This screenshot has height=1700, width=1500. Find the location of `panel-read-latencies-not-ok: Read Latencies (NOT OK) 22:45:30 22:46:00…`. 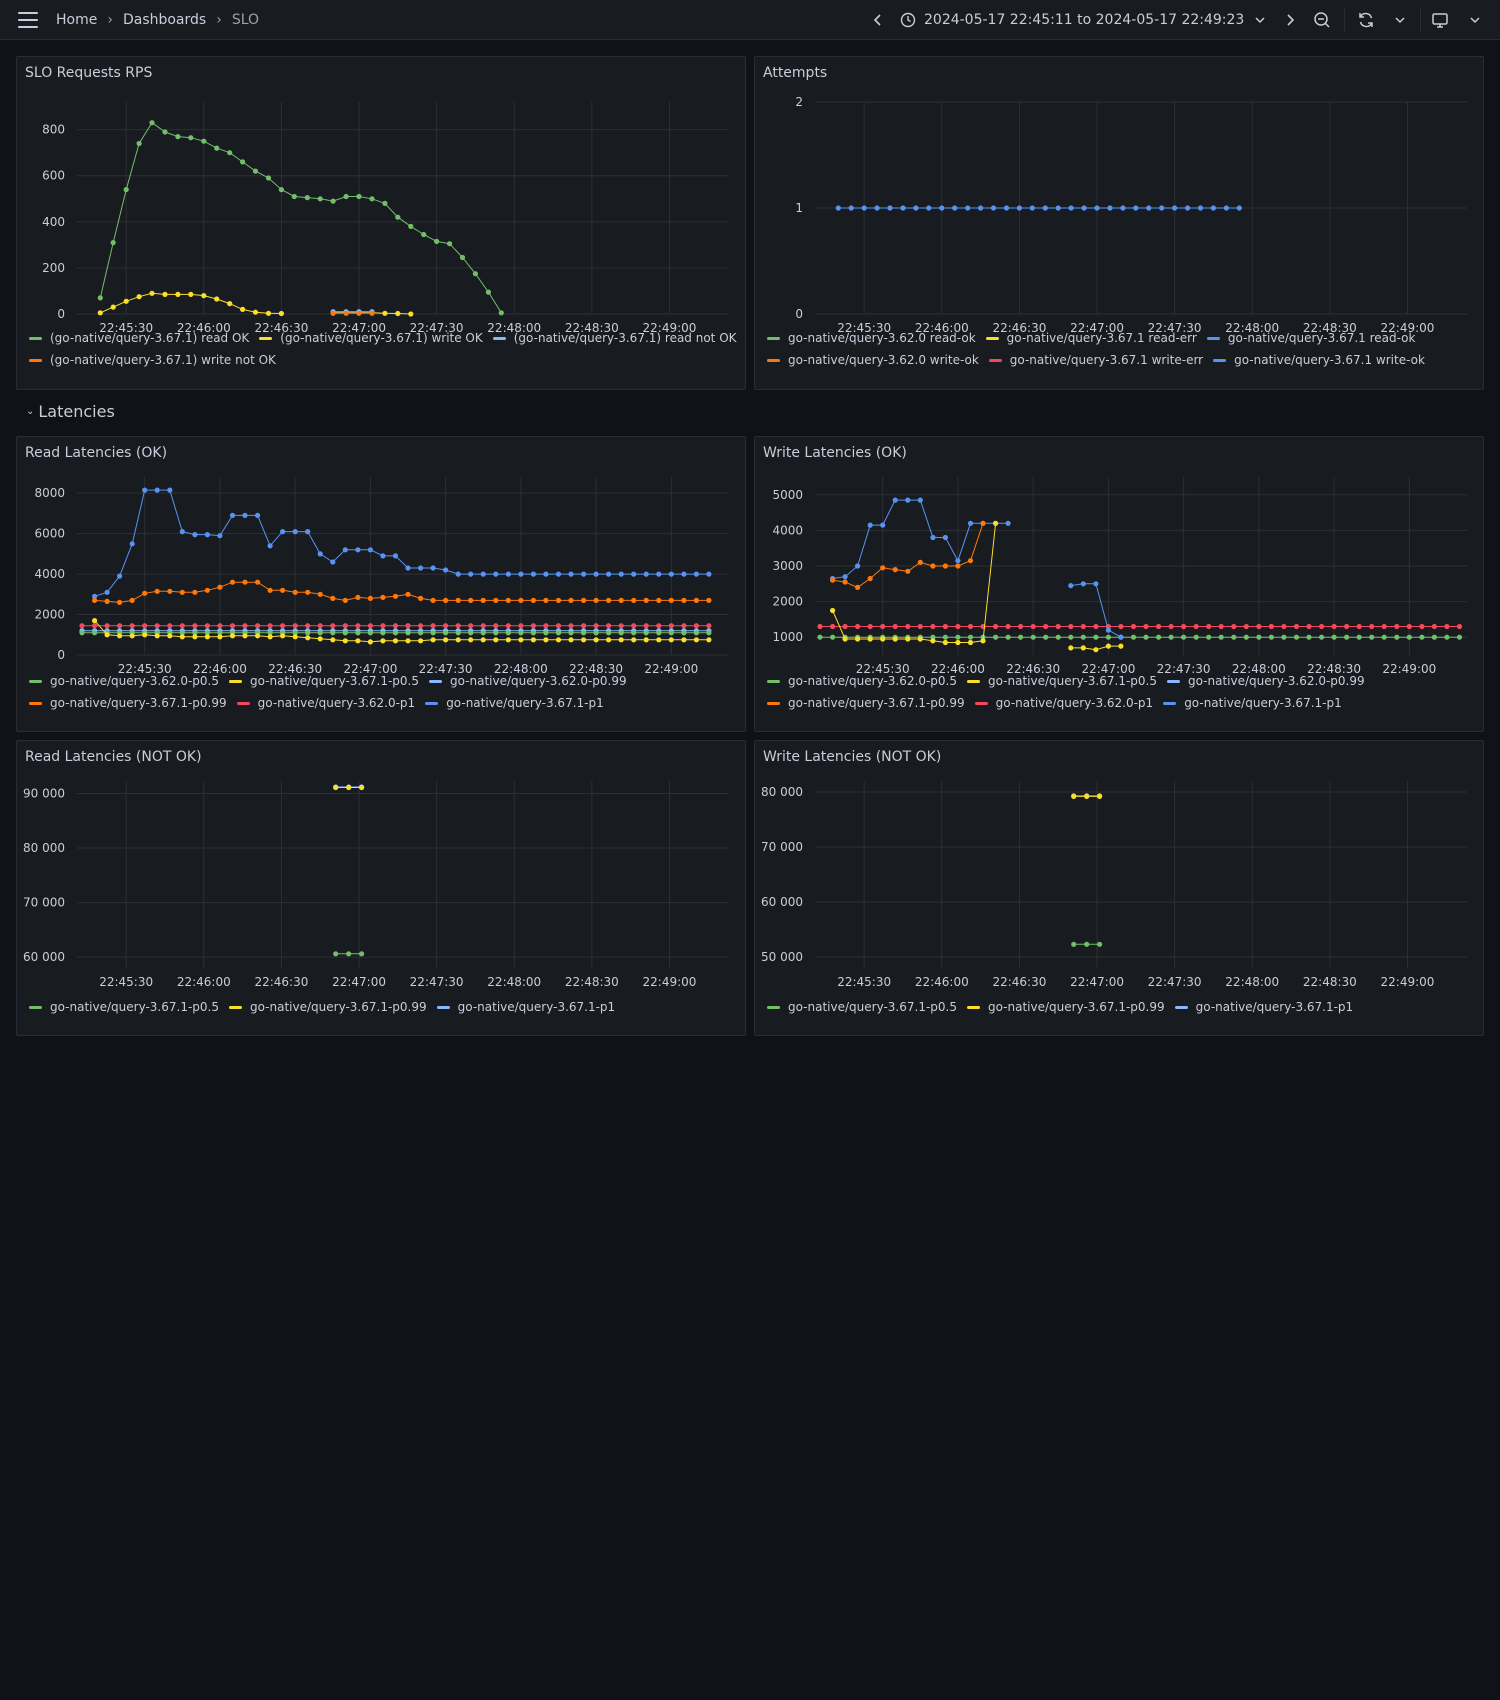

panel-read-latencies-not-ok: Read Latencies (NOT OK) 22:45:30 22:46:00… is located at coordinates (381, 888).